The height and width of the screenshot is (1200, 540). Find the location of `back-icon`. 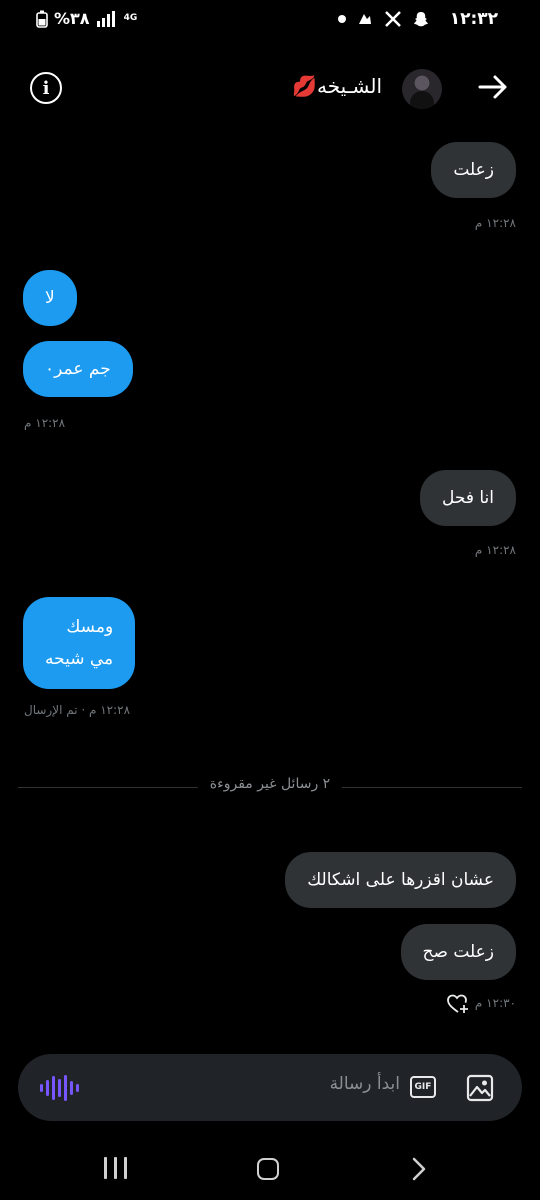

back-icon is located at coordinates (419, 1169).